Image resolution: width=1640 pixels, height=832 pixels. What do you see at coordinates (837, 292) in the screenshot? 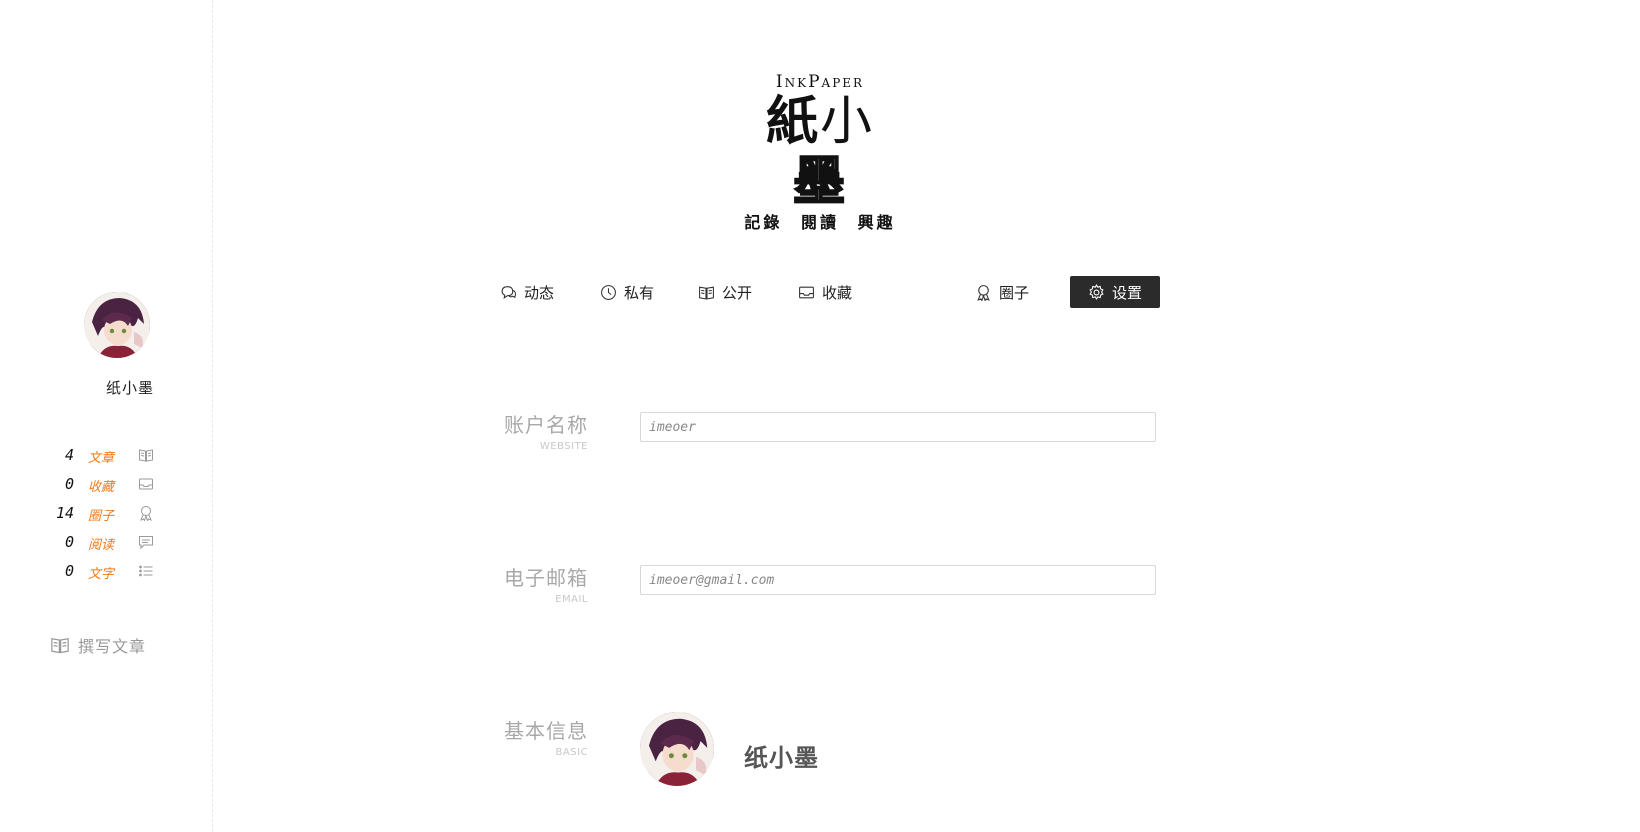
I see `nav-label: 收藏` at bounding box center [837, 292].